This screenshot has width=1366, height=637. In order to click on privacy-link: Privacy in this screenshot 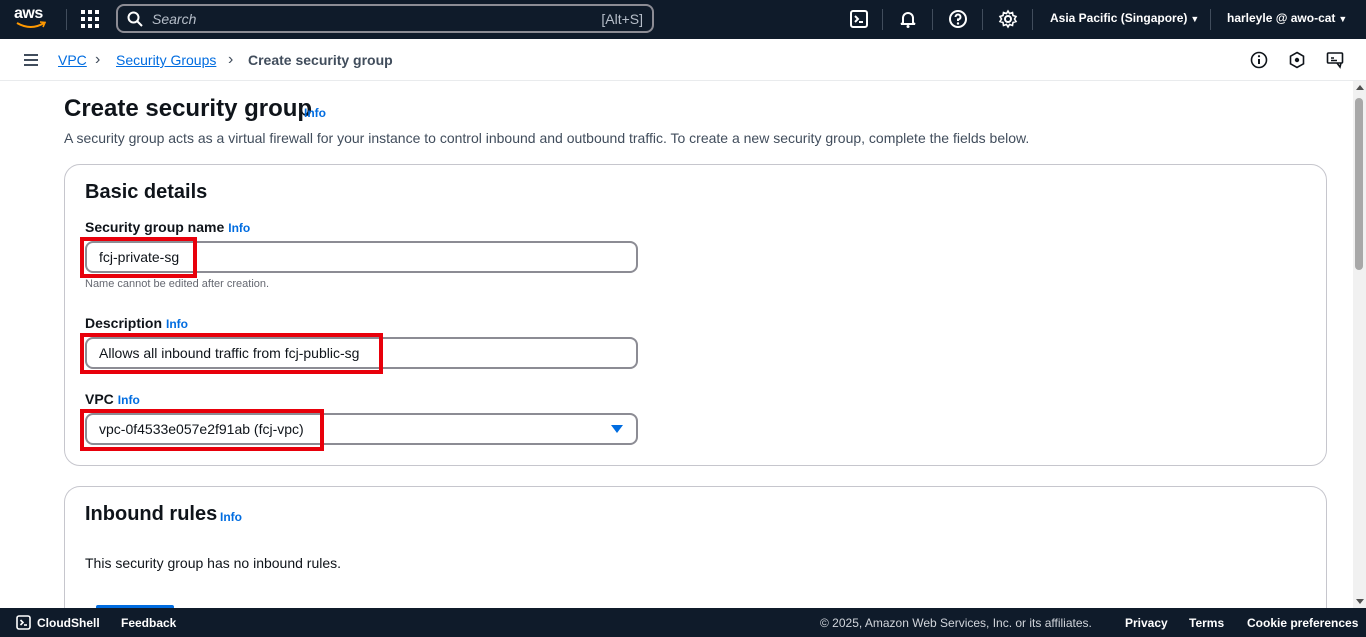, I will do `click(1146, 623)`.